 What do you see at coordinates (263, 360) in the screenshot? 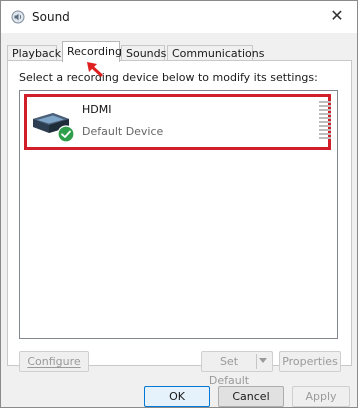
I see `chevron-down-icon` at bounding box center [263, 360].